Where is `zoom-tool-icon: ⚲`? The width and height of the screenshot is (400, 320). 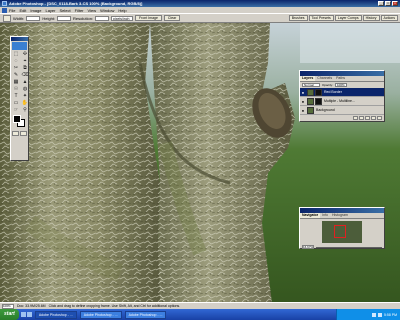 zoom-tool-icon: ⚲ is located at coordinates (25, 110).